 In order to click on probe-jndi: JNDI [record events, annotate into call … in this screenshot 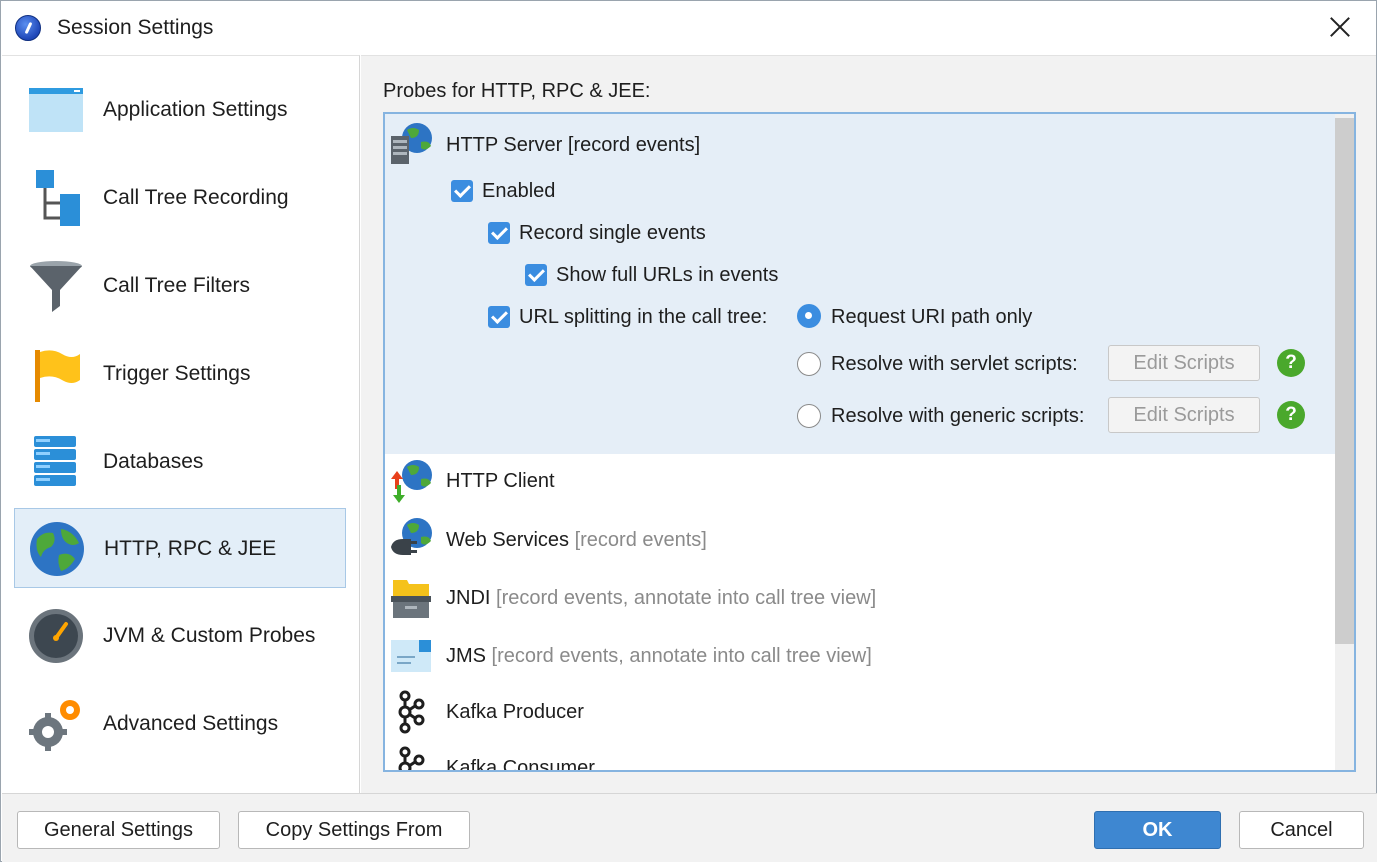, I will do `click(661, 598)`.